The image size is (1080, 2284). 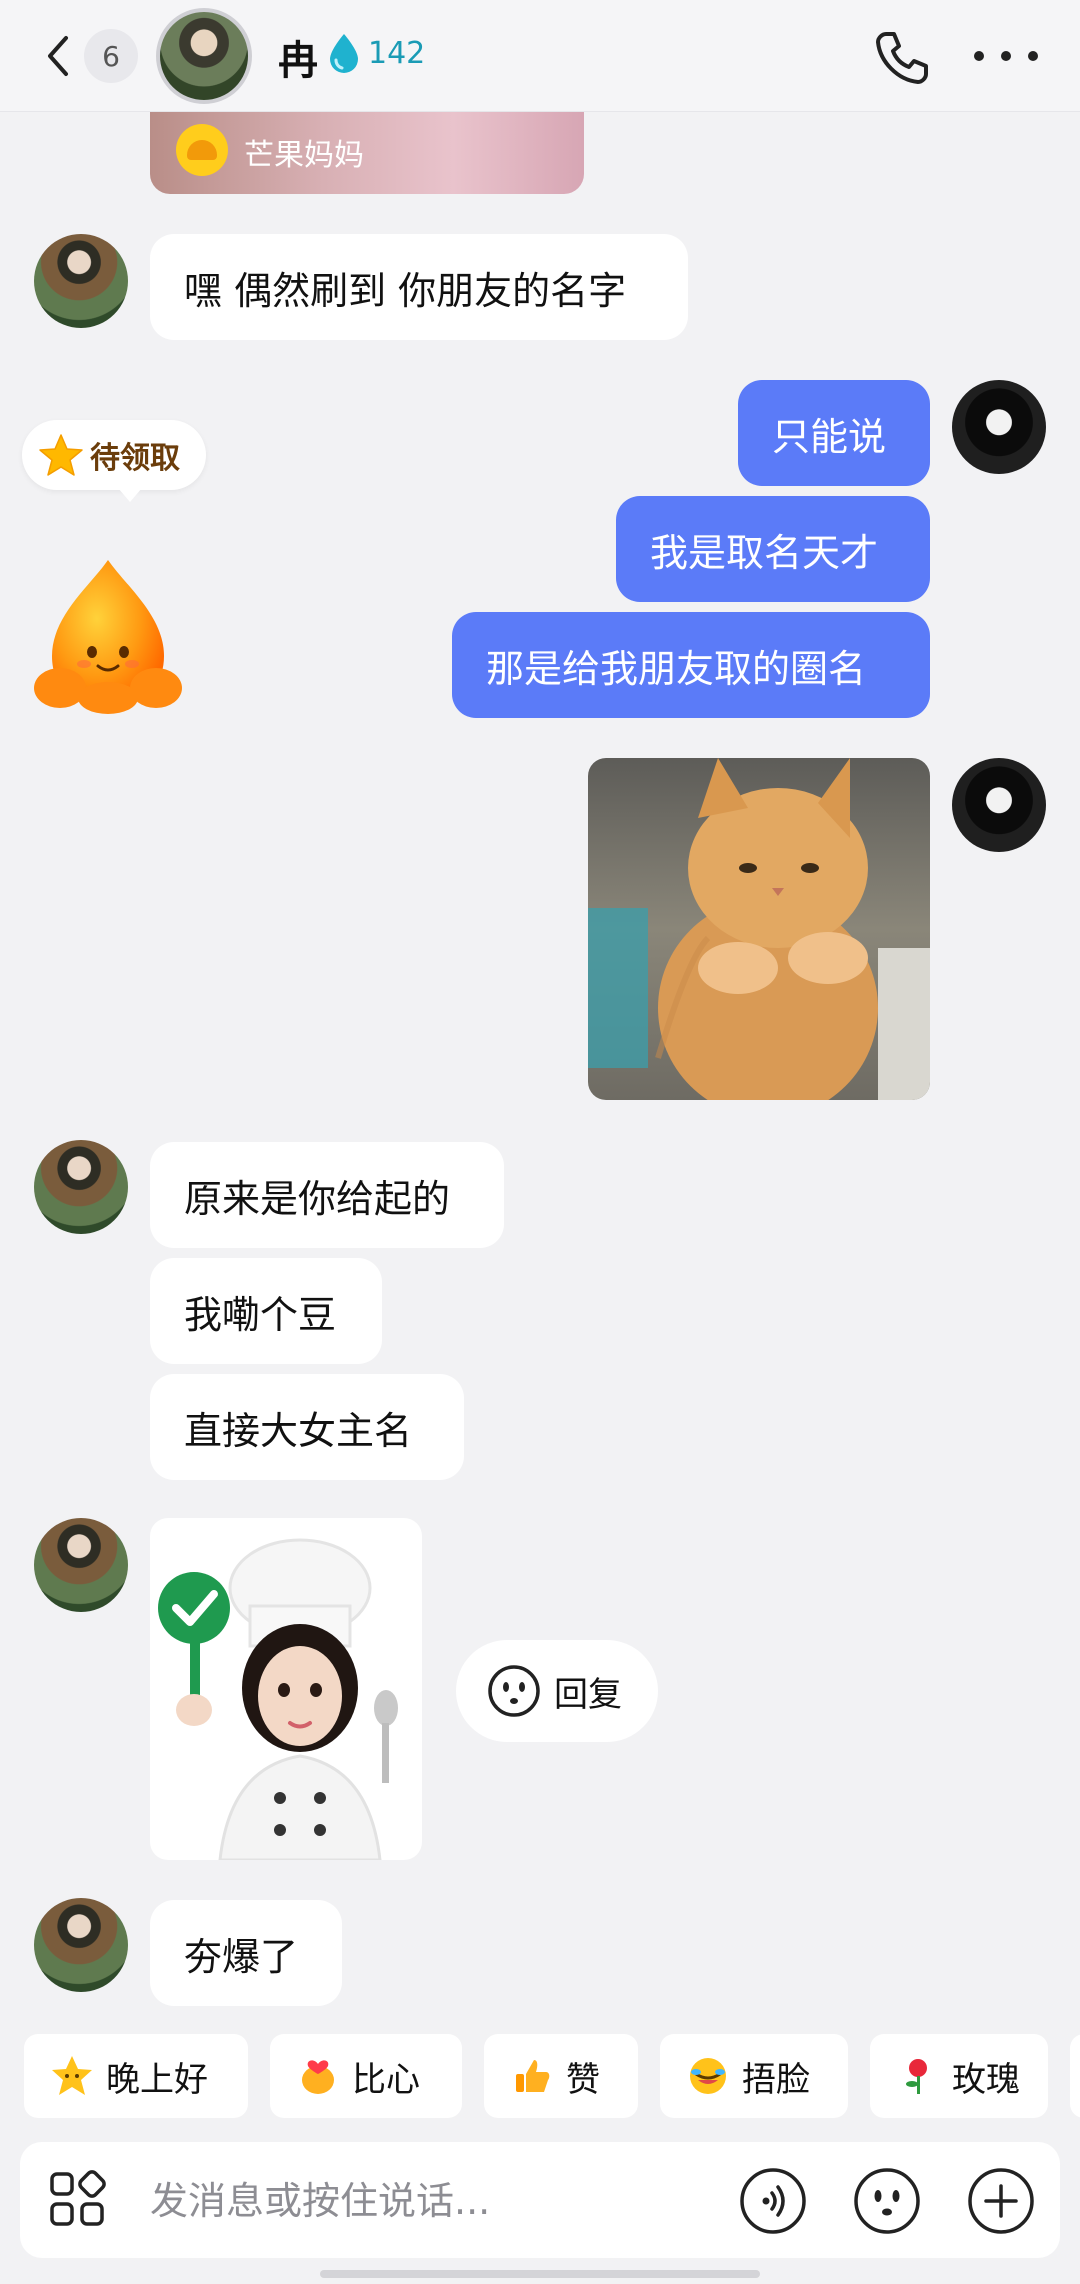 I want to click on quick-reply-facepalm: 捂脸, so click(x=754, y=2076).